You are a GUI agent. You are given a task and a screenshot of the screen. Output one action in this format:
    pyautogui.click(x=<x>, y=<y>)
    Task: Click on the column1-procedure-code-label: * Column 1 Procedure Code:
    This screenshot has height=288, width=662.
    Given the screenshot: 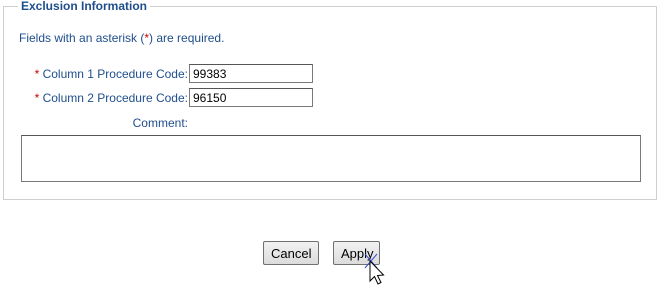 What is the action you would take?
    pyautogui.click(x=111, y=74)
    